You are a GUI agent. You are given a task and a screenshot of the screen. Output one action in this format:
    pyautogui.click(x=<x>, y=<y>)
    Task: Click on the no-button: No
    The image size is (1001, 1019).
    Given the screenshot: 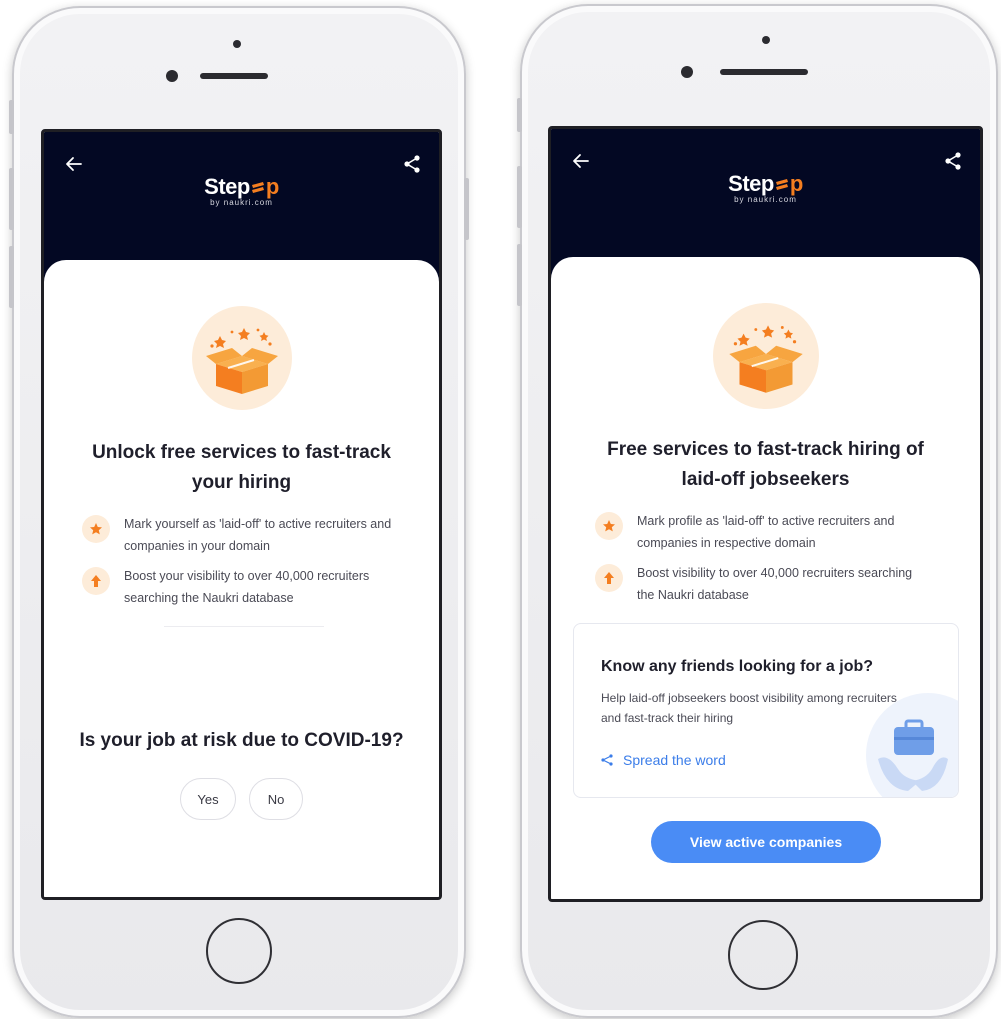 What is the action you would take?
    pyautogui.click(x=276, y=799)
    